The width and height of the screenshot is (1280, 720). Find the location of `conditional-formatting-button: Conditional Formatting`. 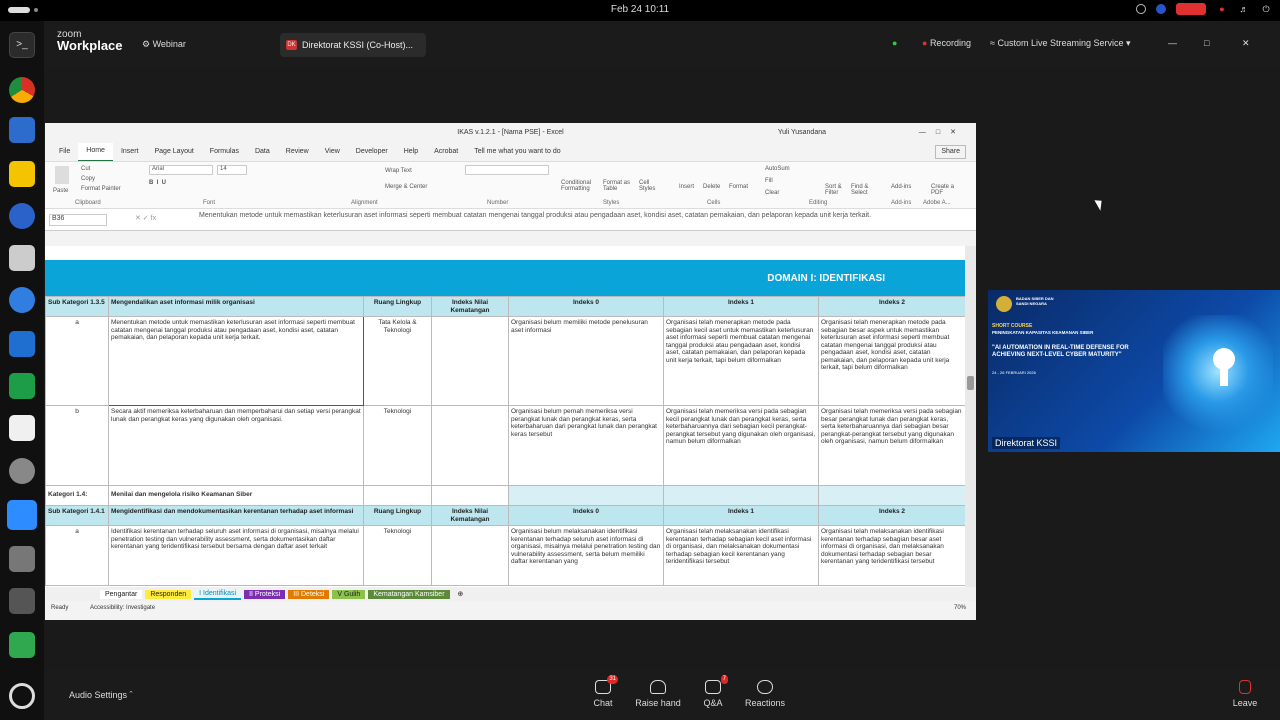

conditional-formatting-button: Conditional Formatting is located at coordinates (580, 186).